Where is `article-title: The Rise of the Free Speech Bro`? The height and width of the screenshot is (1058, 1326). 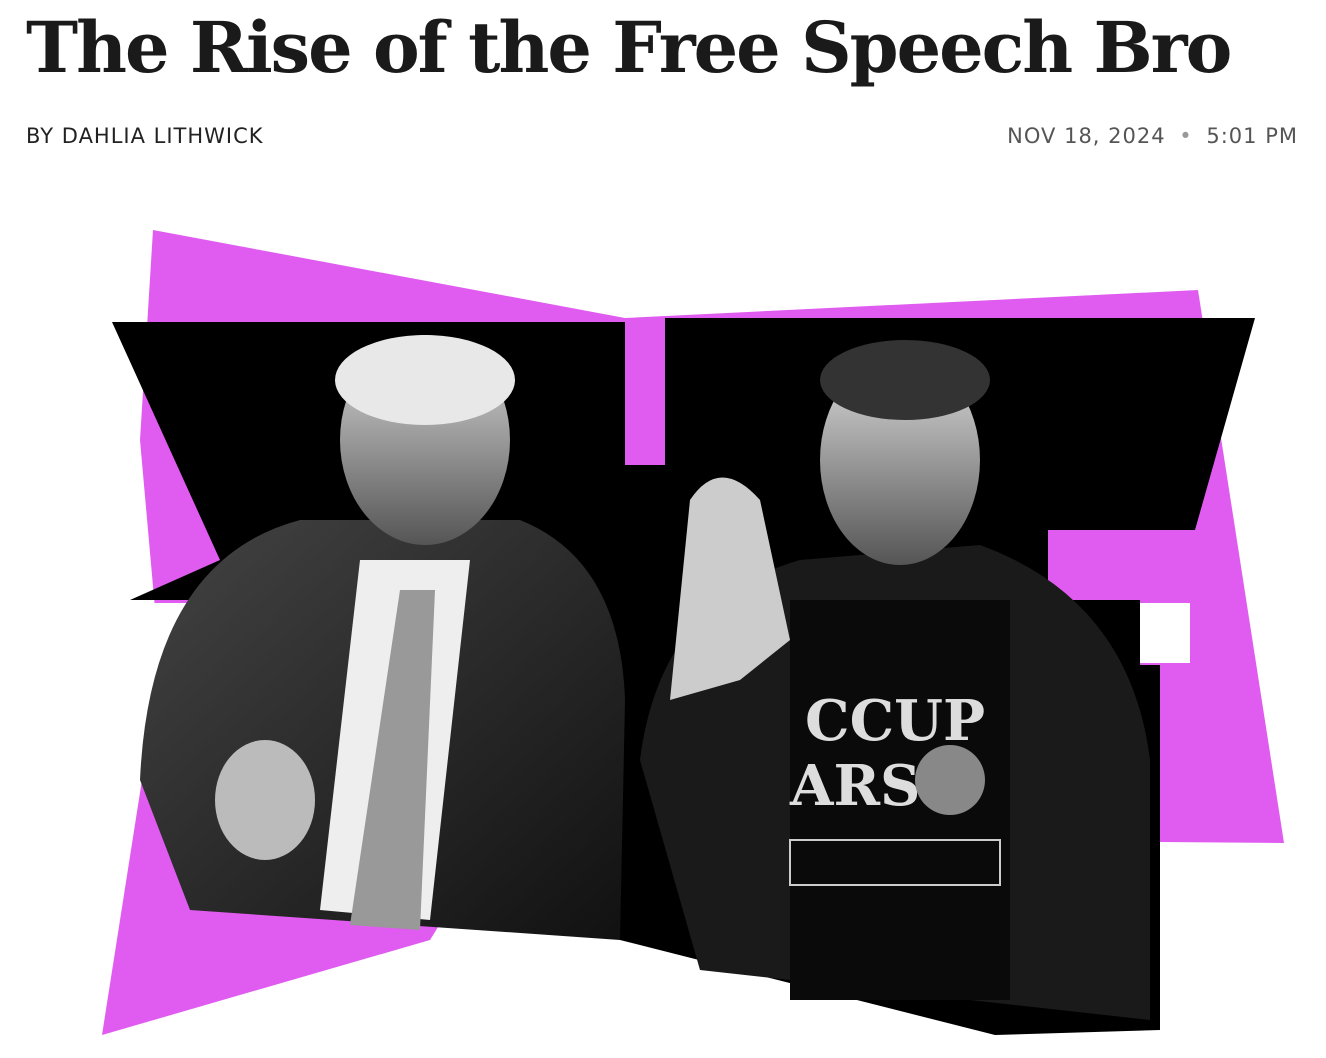
article-title: The Rise of the Free Speech Bro is located at coordinates (629, 47).